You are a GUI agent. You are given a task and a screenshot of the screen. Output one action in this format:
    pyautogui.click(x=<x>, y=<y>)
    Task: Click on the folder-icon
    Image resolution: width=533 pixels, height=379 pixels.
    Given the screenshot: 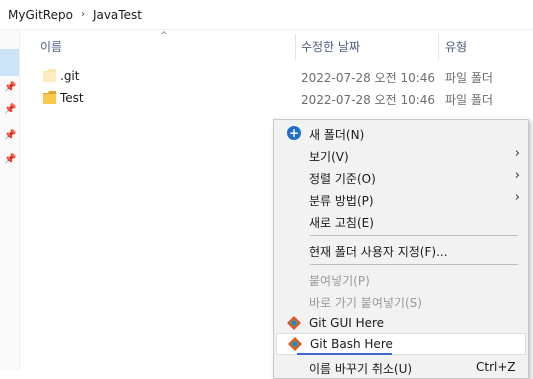 What is the action you would take?
    pyautogui.click(x=49, y=97)
    